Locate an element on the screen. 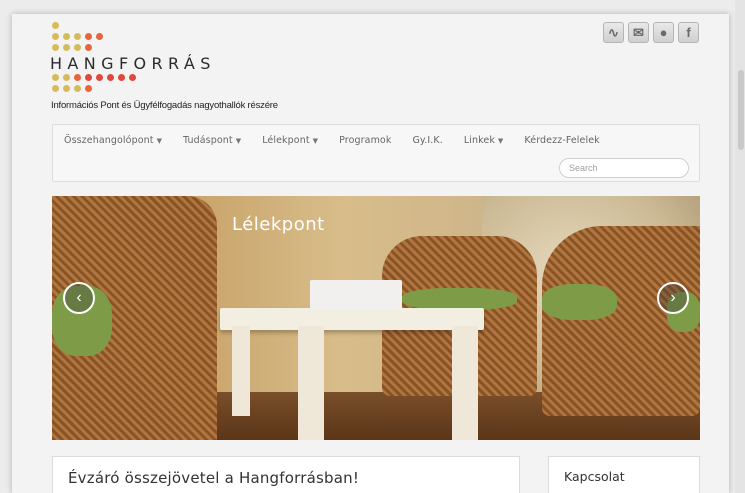  scrollbar-thumb is located at coordinates (741, 110).